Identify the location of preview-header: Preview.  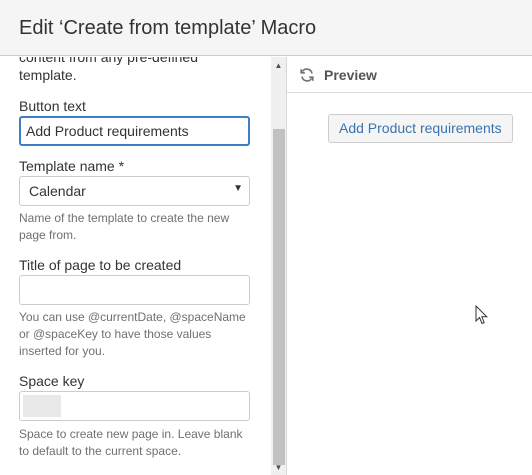
(409, 75).